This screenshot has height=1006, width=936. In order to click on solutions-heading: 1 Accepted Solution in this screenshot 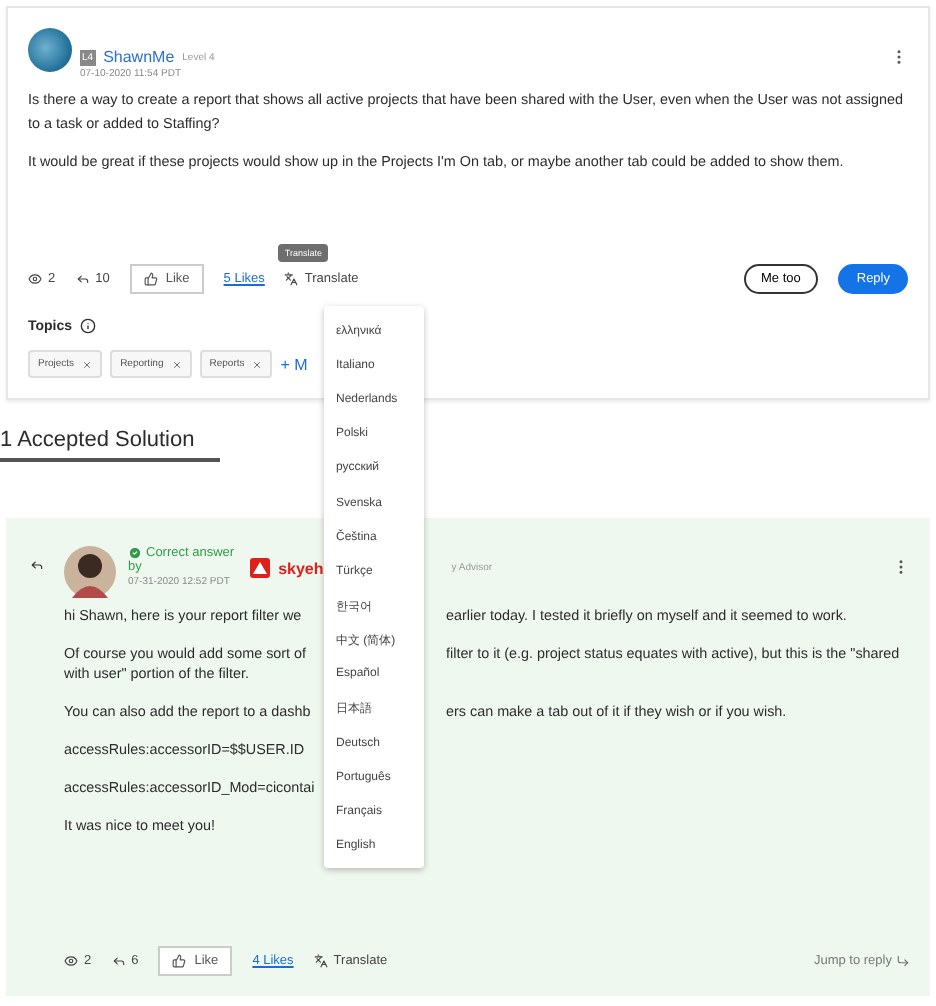, I will do `click(110, 445)`.